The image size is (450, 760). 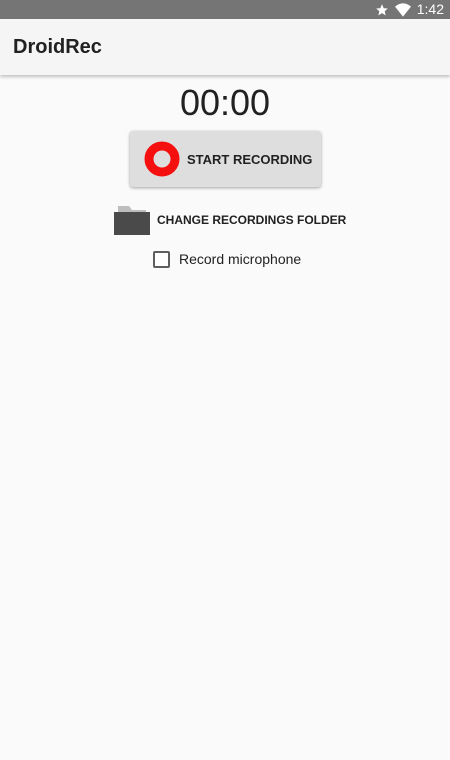 I want to click on record-icon, so click(x=162, y=159).